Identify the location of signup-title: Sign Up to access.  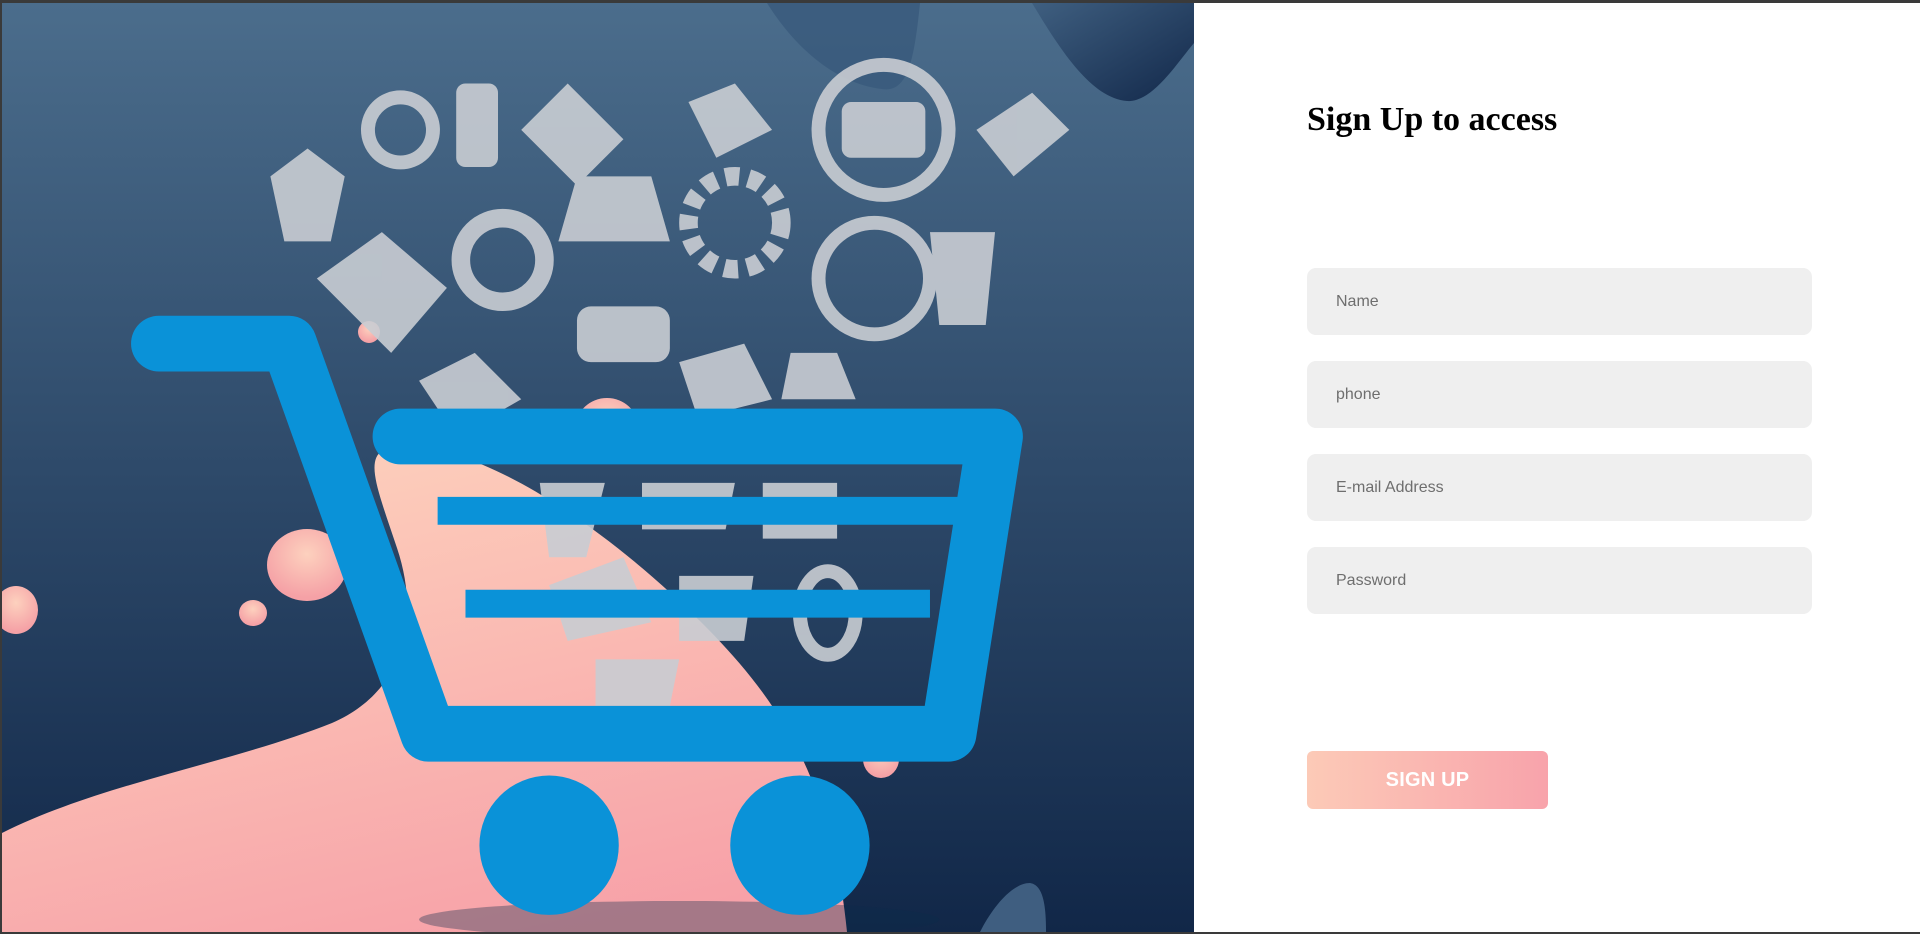
(1432, 119).